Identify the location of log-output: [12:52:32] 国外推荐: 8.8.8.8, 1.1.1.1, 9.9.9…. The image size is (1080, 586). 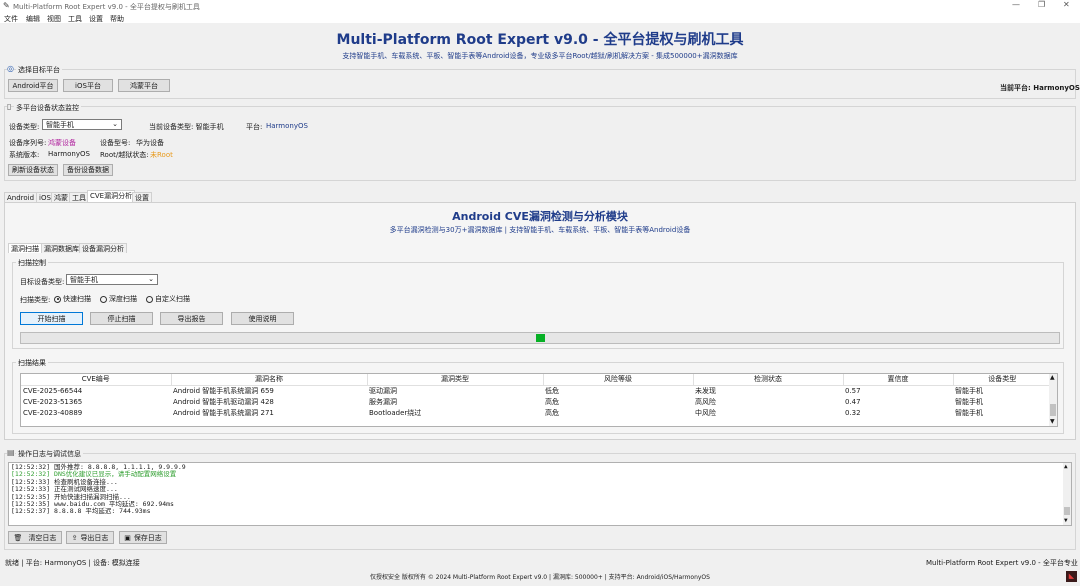
(540, 494).